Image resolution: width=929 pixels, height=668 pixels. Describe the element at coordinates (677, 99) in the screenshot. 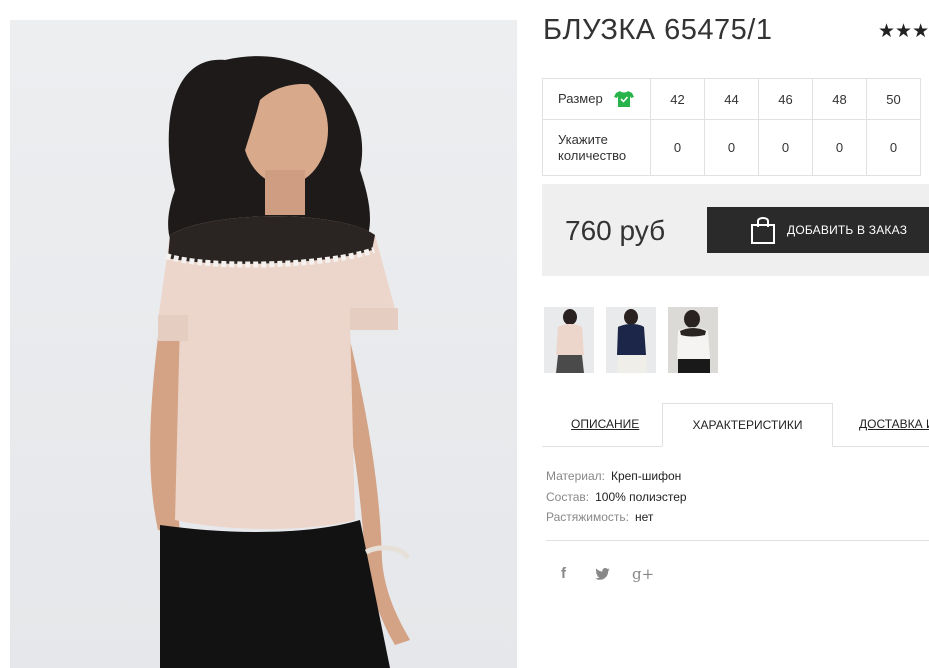

I see `size-42: 42` at that location.